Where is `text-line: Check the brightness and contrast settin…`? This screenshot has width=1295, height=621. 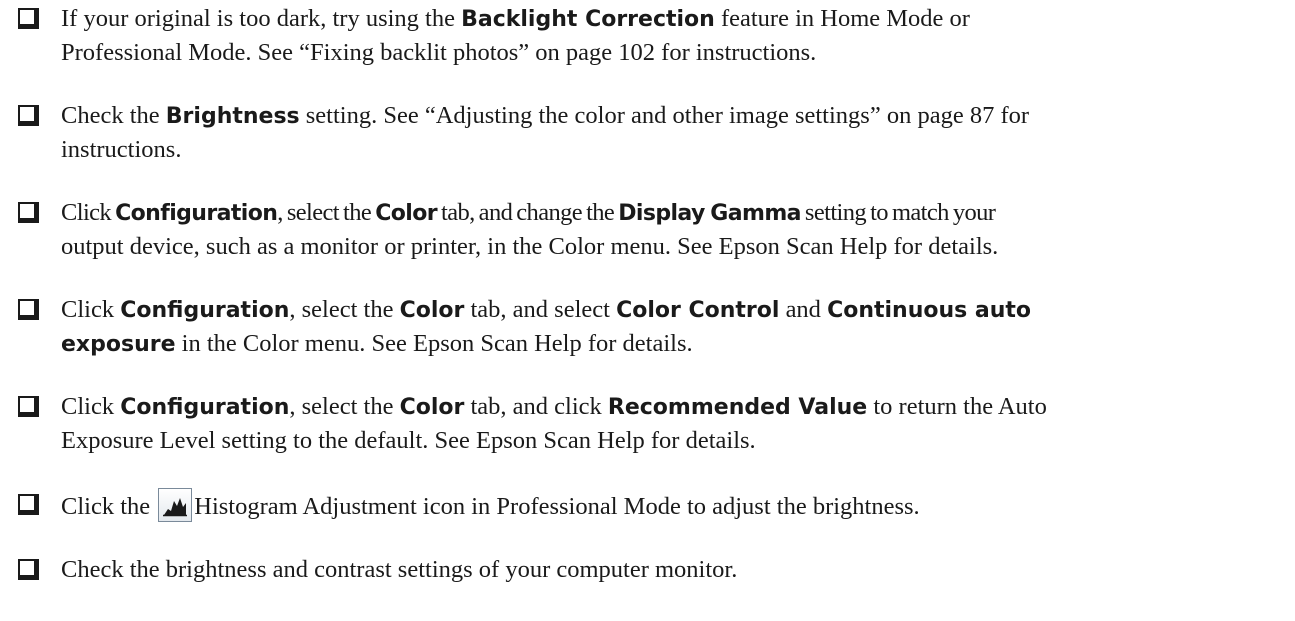 text-line: Check the brightness and contrast settin… is located at coordinates (399, 569).